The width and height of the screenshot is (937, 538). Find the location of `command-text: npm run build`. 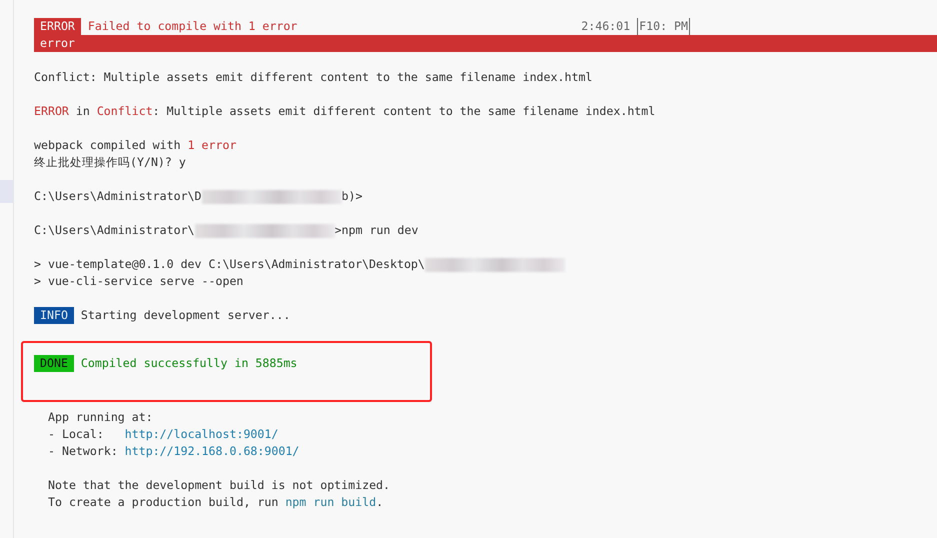

command-text: npm run build is located at coordinates (330, 502).